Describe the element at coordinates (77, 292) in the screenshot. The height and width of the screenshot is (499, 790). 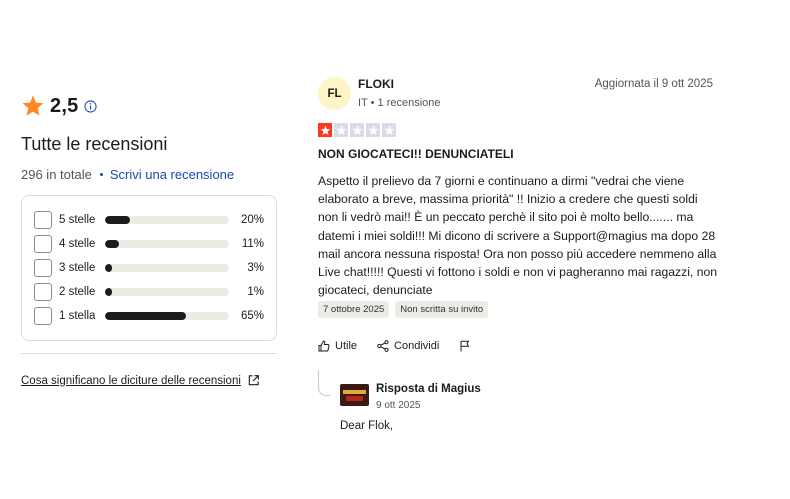
I see `distribution-label: 2 stelle` at that location.